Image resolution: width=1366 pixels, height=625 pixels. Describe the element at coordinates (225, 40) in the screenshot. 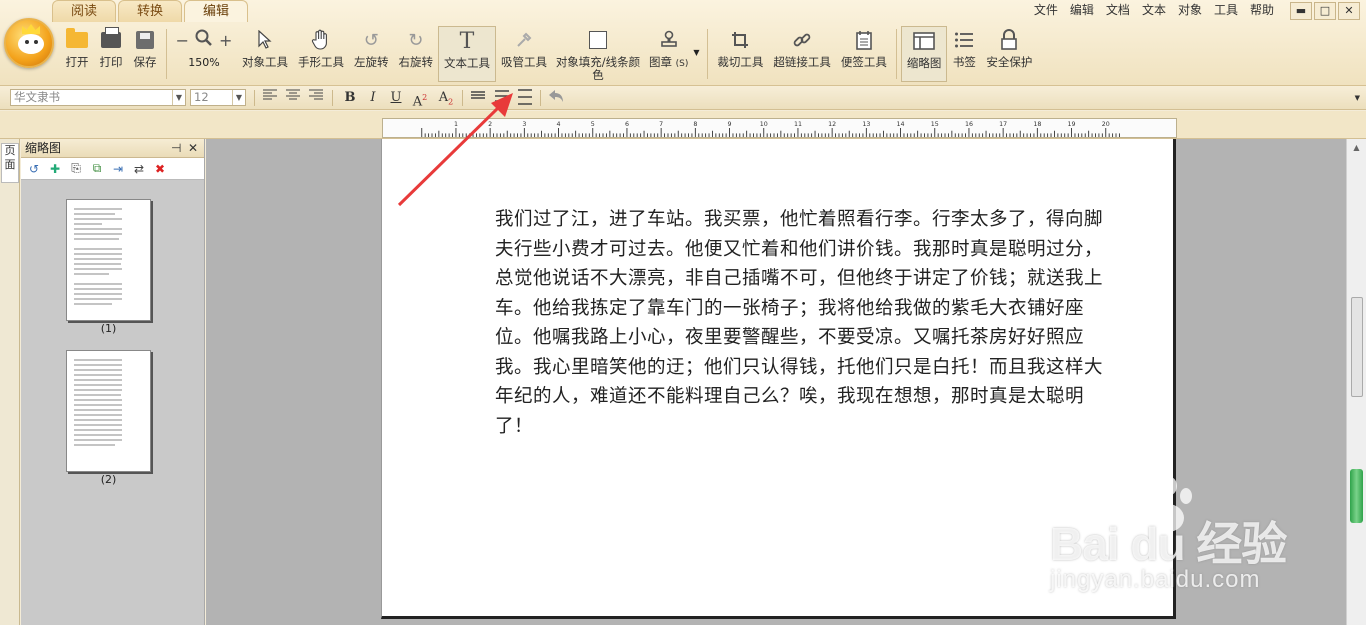

I see `zoom-in-button: +` at that location.